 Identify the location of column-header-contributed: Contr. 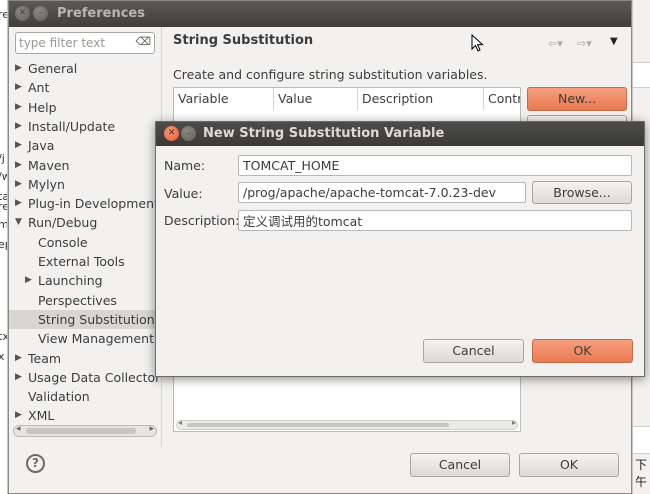
(502, 99).